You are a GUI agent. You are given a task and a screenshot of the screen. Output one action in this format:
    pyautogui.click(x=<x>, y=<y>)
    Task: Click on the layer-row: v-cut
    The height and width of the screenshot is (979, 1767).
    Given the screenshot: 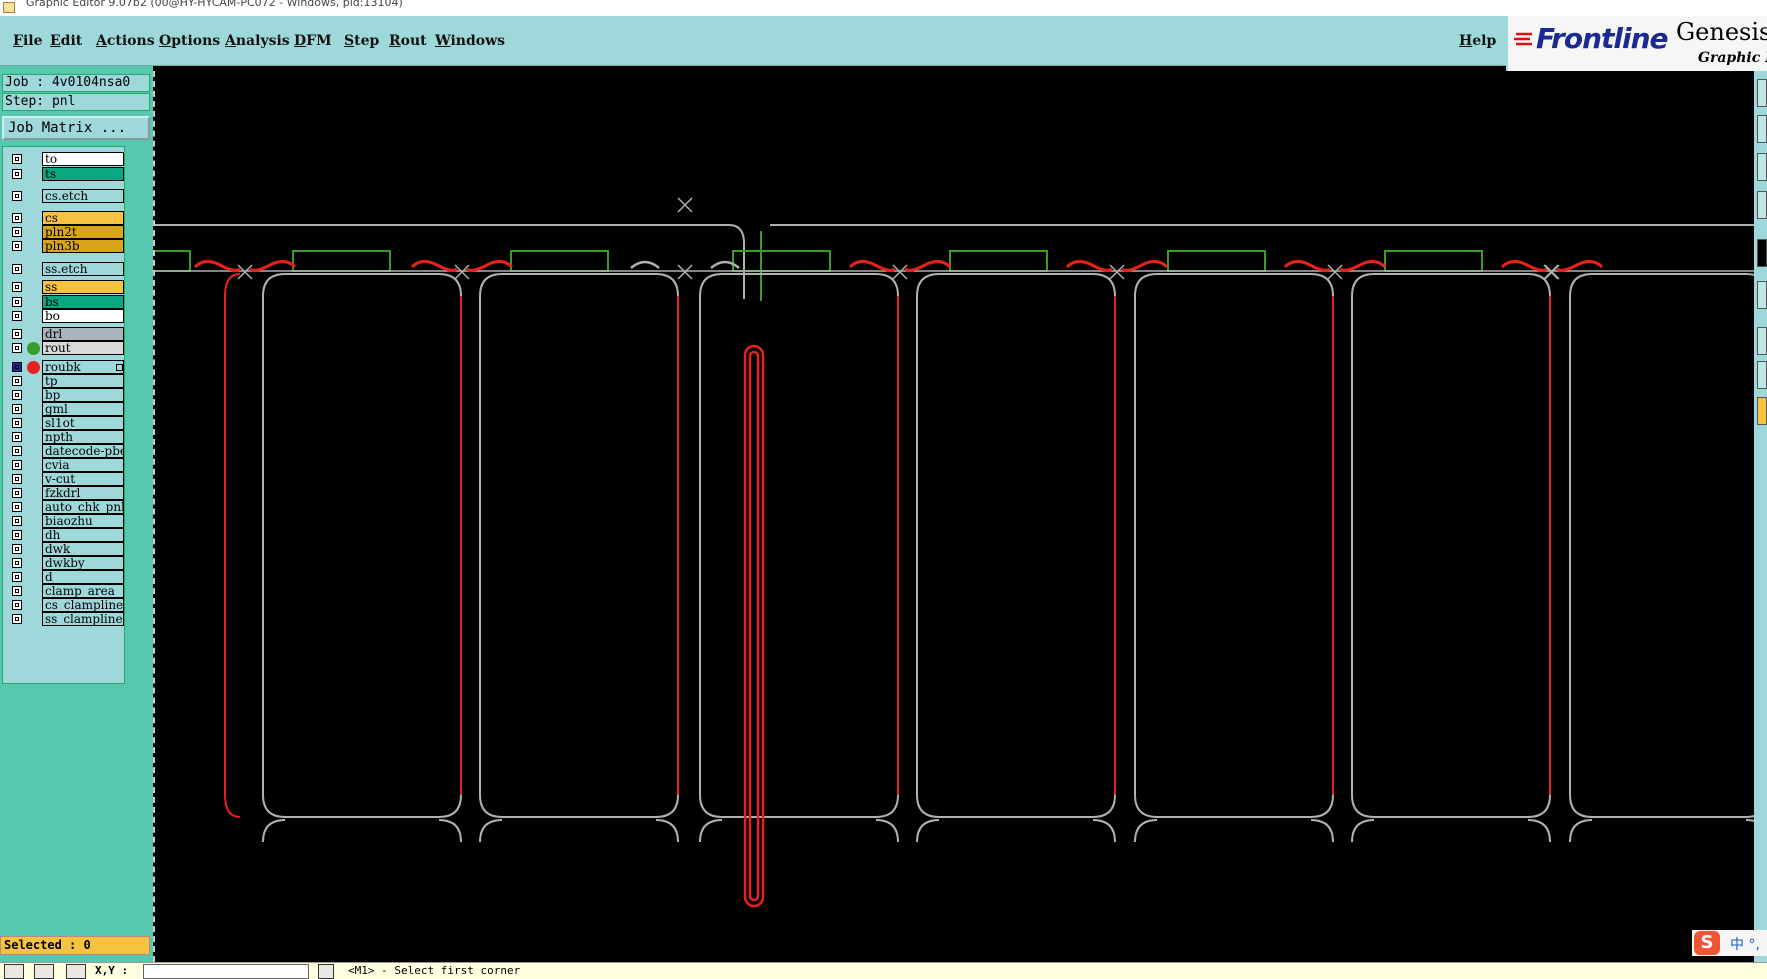 What is the action you would take?
    pyautogui.click(x=65, y=479)
    